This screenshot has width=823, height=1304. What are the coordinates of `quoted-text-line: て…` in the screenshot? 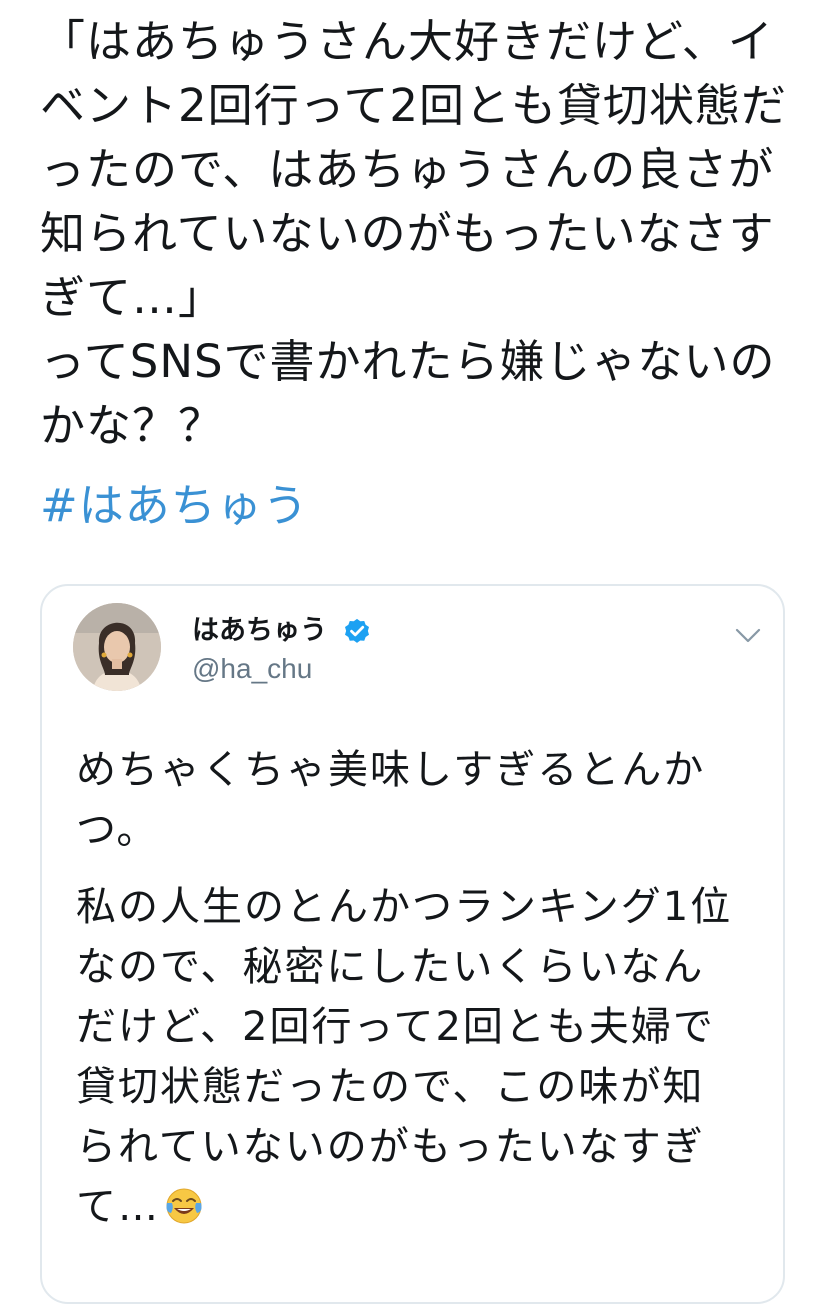 It's located at (118, 1207).